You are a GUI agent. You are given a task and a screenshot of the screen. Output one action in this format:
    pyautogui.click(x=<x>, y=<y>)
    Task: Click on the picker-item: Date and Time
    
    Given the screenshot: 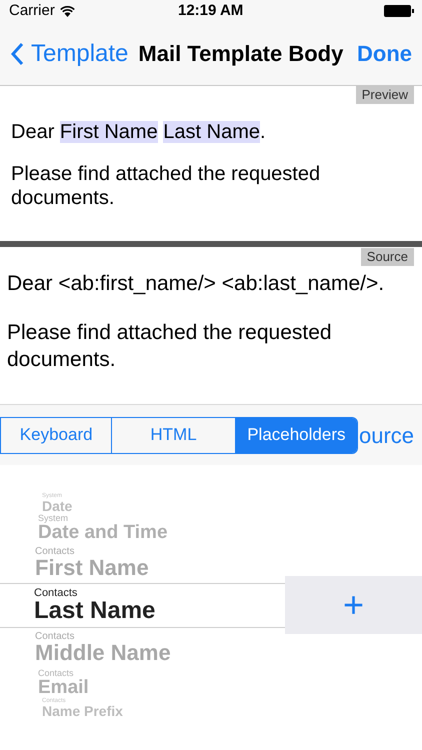 What is the action you would take?
    pyautogui.click(x=230, y=532)
    